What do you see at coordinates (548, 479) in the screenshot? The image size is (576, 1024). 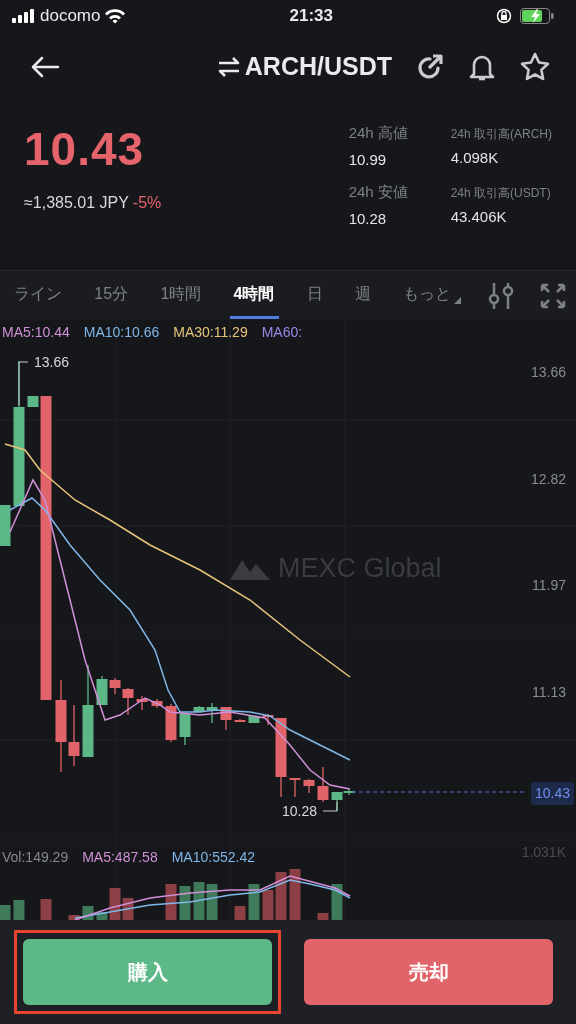 I see `price-axis-label: 12.82` at bounding box center [548, 479].